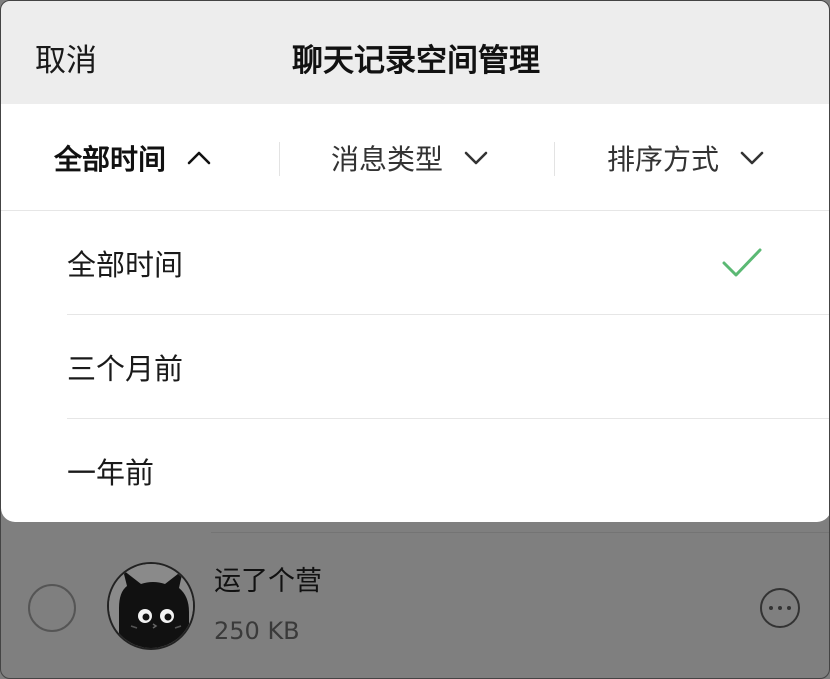 This screenshot has height=679, width=830. I want to click on page-title: 聊天记录空间管理, so click(416, 61).